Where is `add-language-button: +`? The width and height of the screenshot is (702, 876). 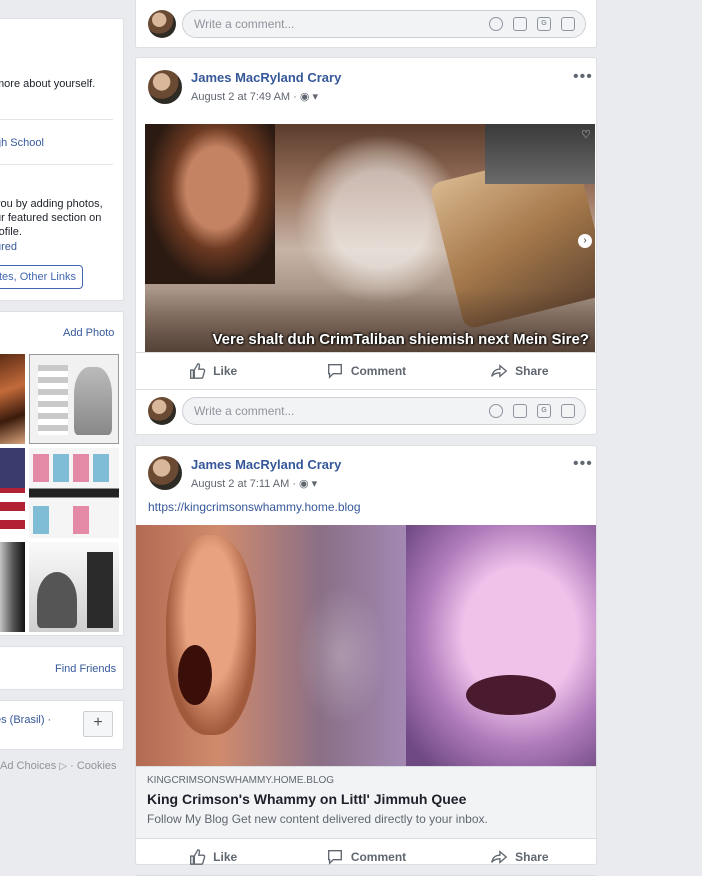
add-language-button: + is located at coordinates (98, 724).